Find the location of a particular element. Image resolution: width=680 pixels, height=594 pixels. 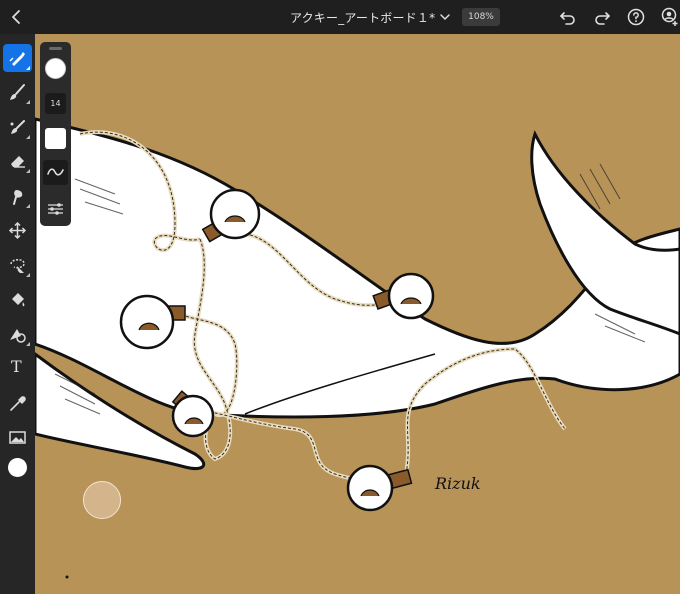

artist-signature: Rizuk is located at coordinates (457, 483).